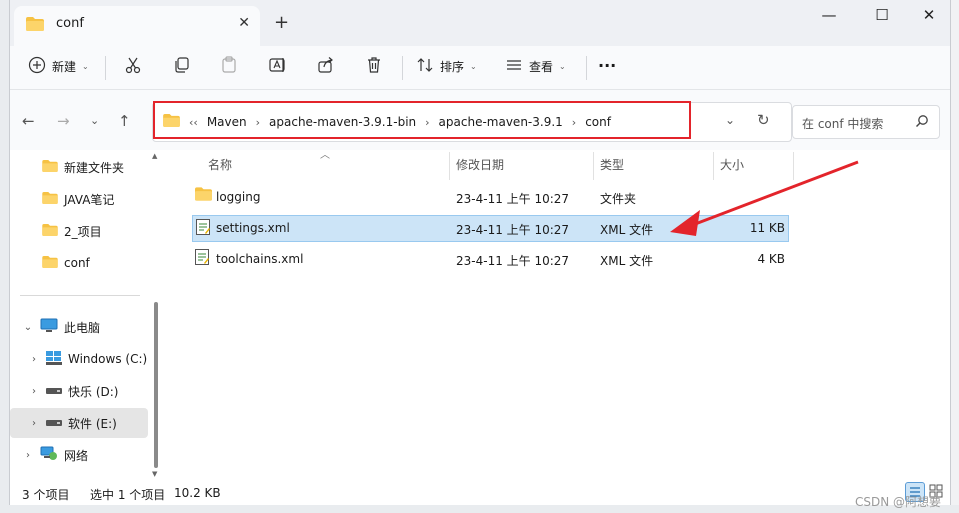 This screenshot has width=959, height=513. Describe the element at coordinates (37, 66) in the screenshot. I see `plus-circle-icon` at that location.